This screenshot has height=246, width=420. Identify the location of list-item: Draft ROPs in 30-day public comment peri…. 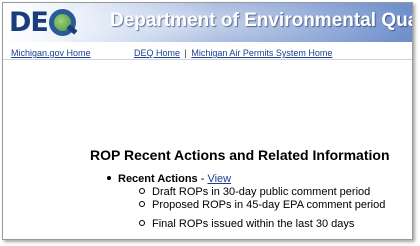
(254, 192).